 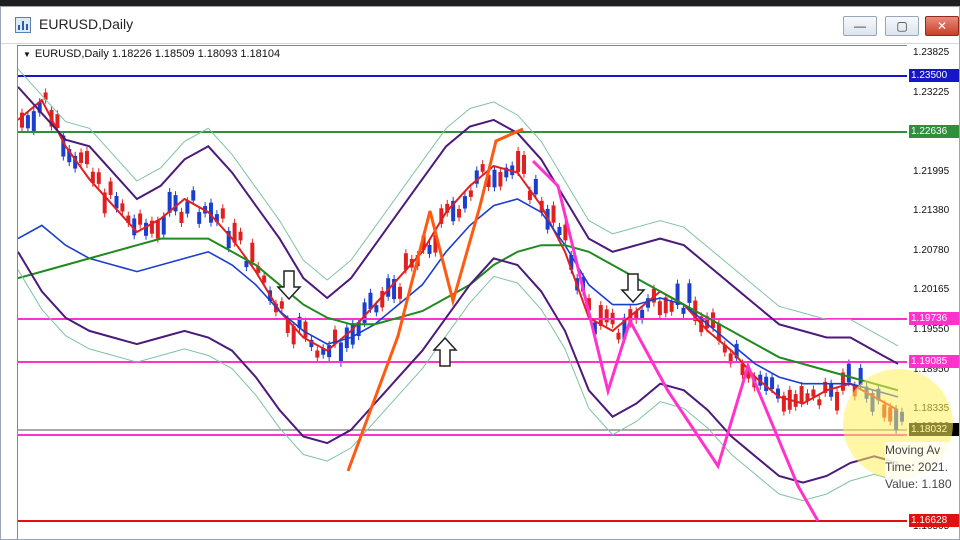 What do you see at coordinates (23, 25) in the screenshot?
I see `chart-app-icon` at bounding box center [23, 25].